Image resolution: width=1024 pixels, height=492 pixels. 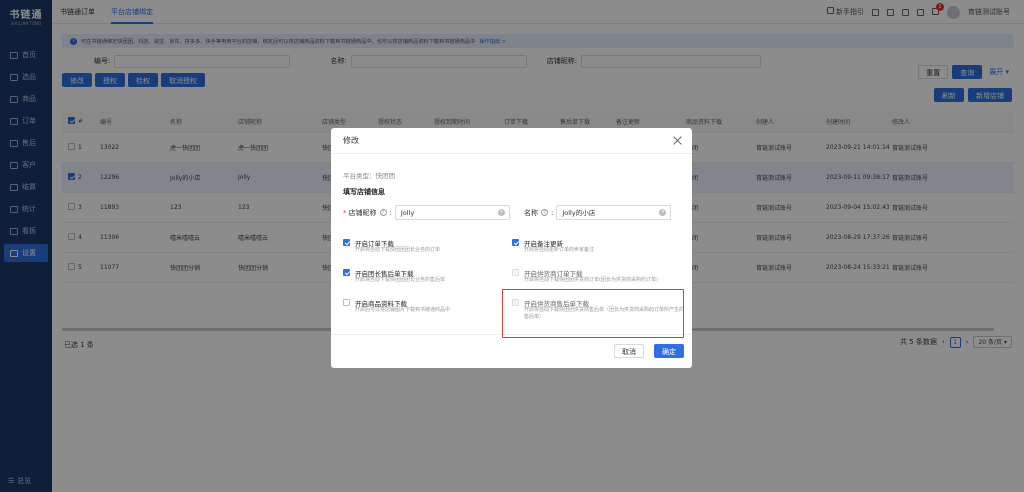 I want to click on close-icon, so click(x=677, y=140).